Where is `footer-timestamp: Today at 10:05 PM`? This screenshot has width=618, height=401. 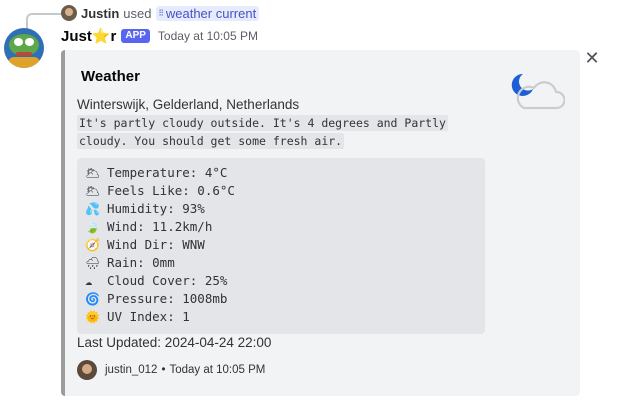
footer-timestamp: Today at 10:05 PM is located at coordinates (217, 370).